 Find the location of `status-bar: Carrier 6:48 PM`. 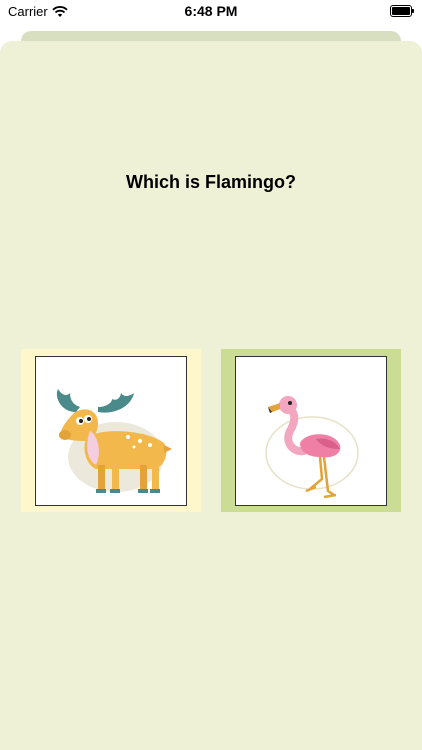

status-bar: Carrier 6:48 PM is located at coordinates (211, 11).